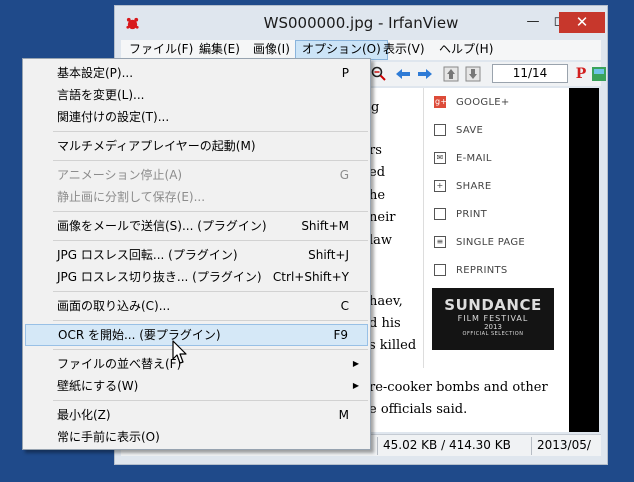  I want to click on ad-line: 2013, so click(493, 327).